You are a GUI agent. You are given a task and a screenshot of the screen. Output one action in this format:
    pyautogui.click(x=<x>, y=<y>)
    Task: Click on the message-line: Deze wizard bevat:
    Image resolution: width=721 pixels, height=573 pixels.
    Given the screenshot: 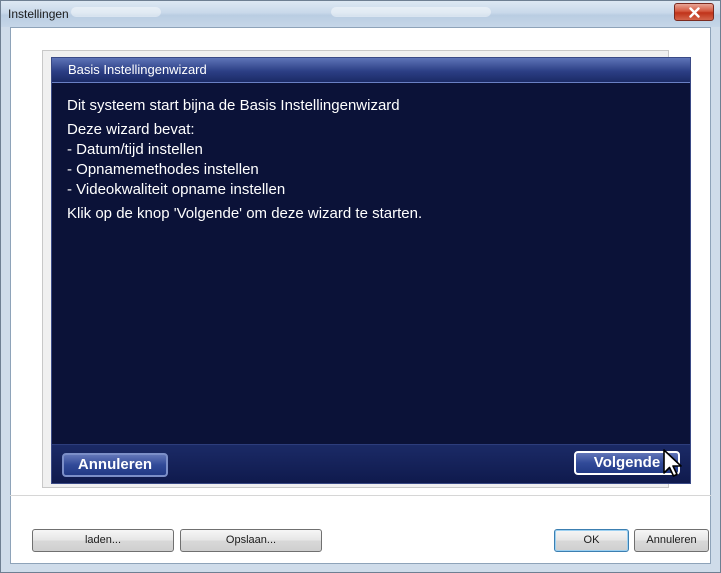 What is the action you would take?
    pyautogui.click(x=131, y=129)
    